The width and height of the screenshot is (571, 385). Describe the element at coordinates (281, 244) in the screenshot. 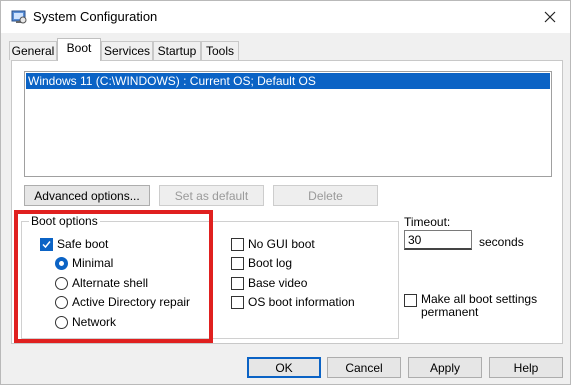

I see `no-gui-boot-label: No GUI boot` at that location.